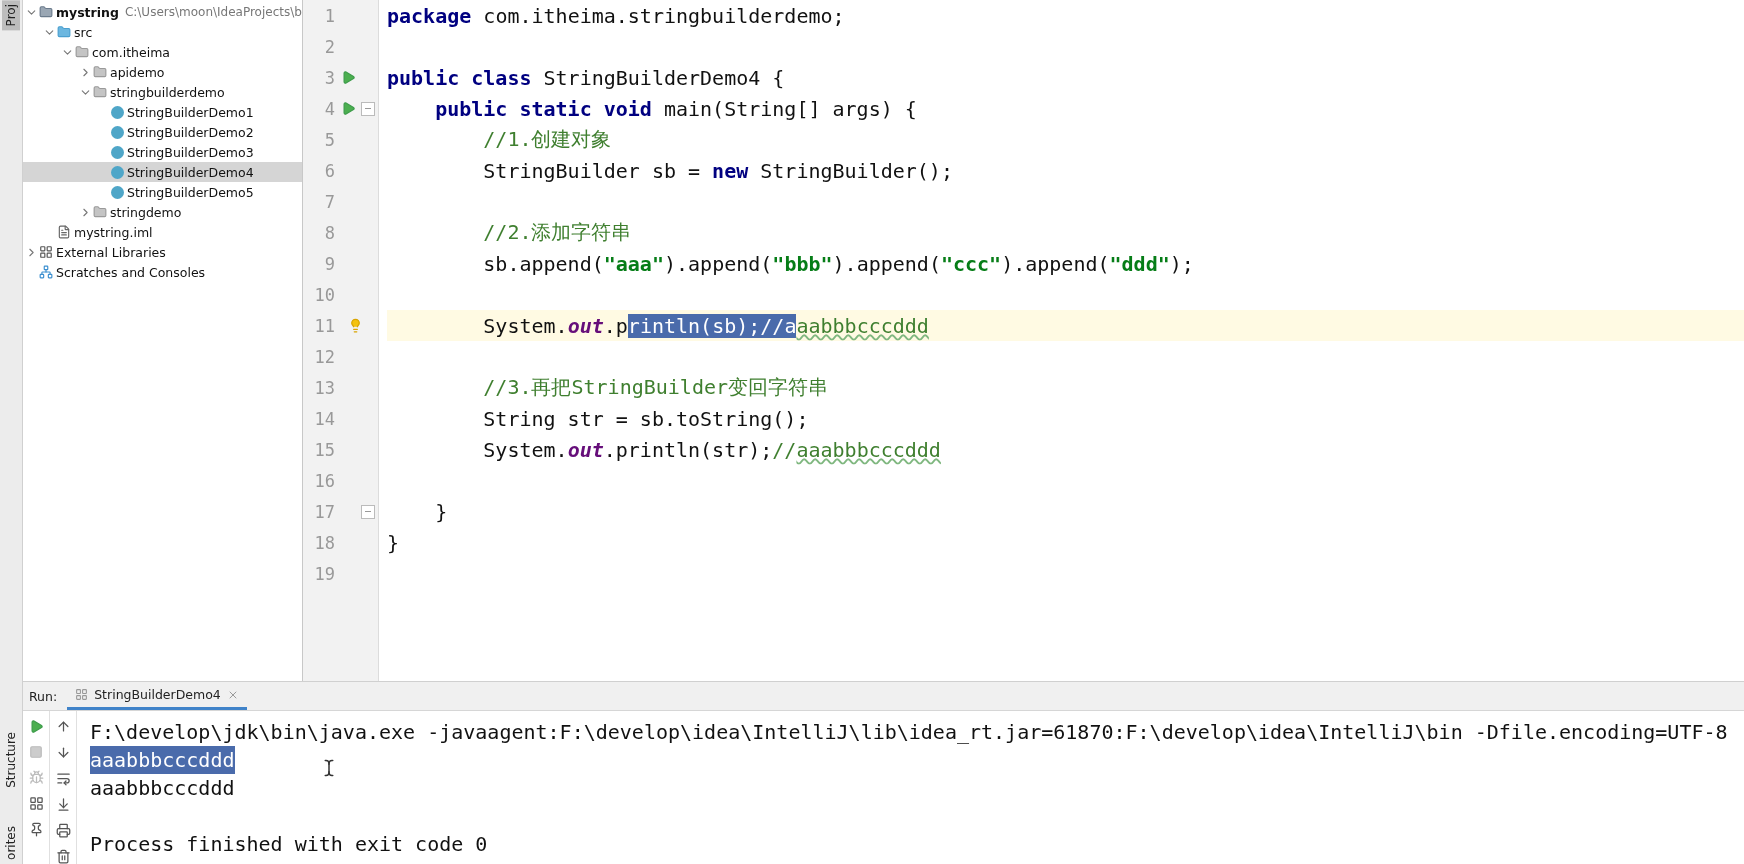  What do you see at coordinates (324, 356) in the screenshot?
I see `line-number: 12` at bounding box center [324, 356].